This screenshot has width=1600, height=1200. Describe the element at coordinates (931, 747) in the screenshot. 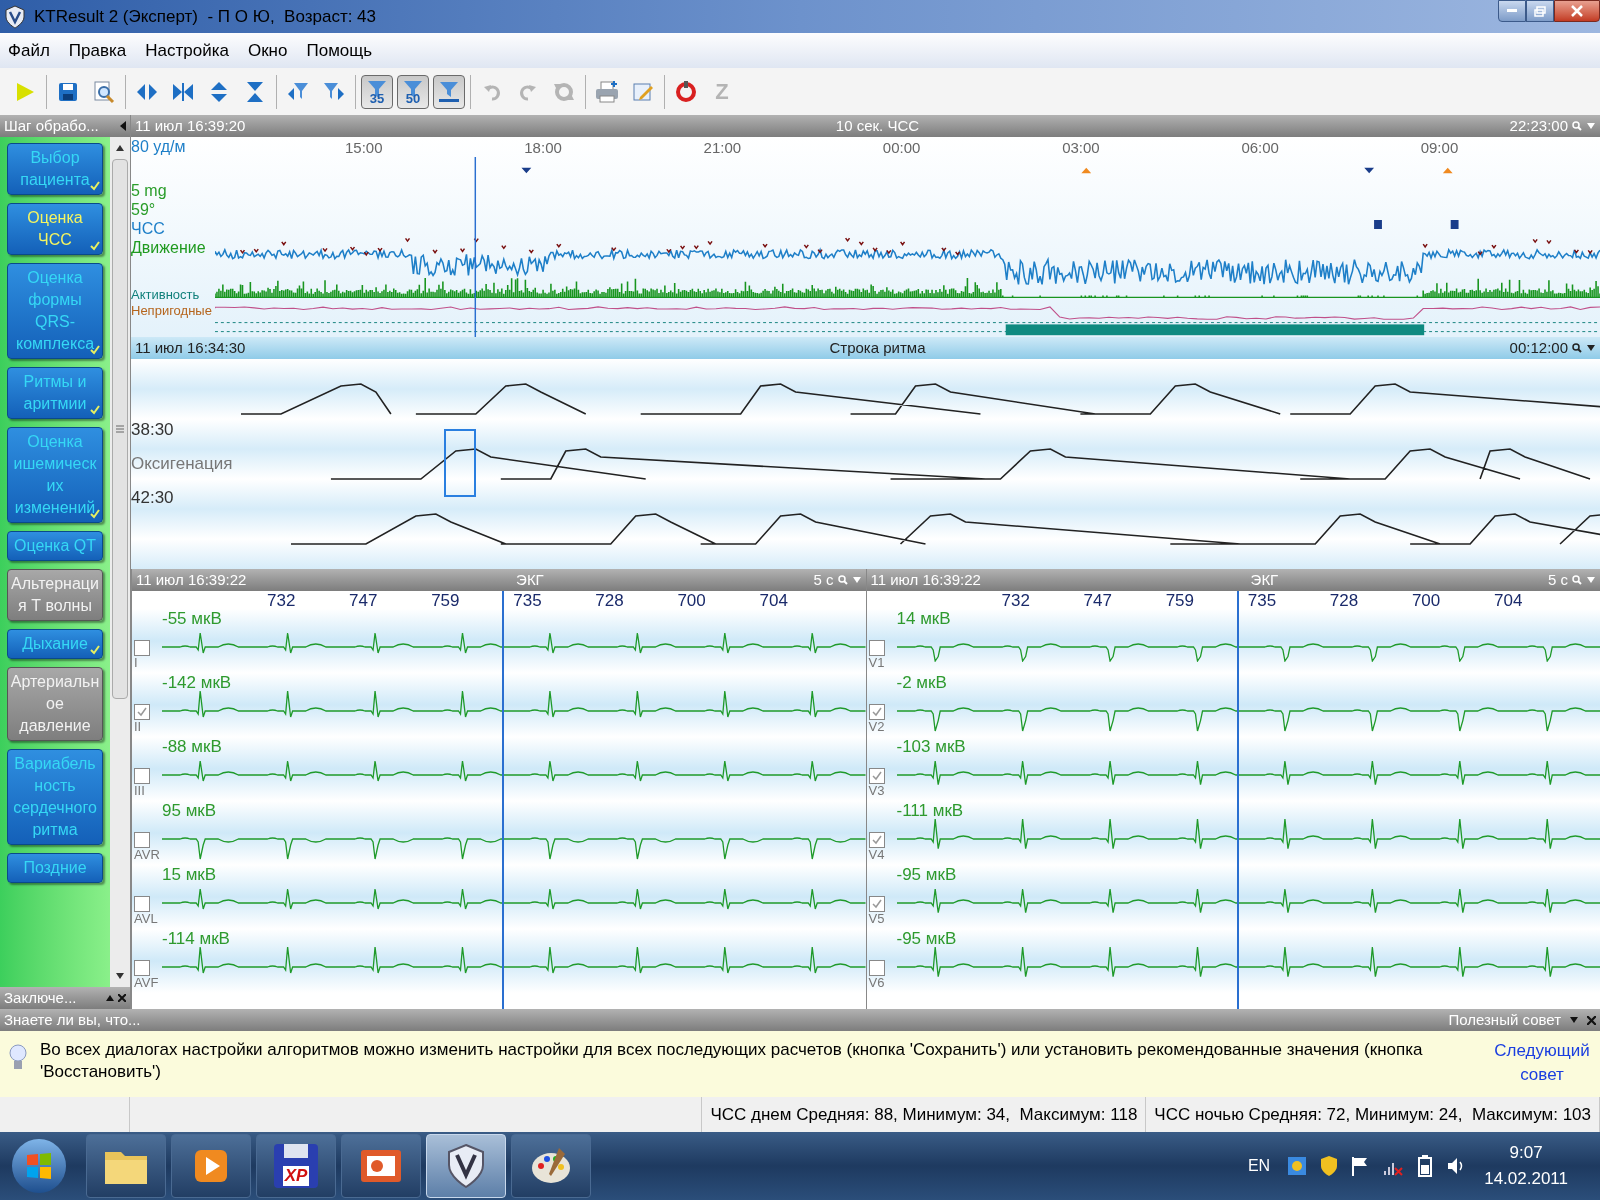

I see `lead-amplitude: -103 мкВ` at that location.